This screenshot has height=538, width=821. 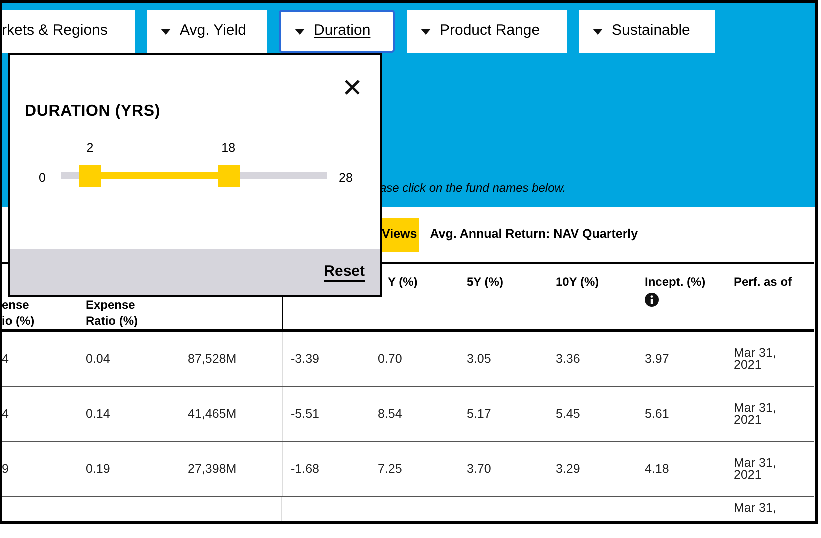 I want to click on table-cell: 9, so click(x=5, y=469).